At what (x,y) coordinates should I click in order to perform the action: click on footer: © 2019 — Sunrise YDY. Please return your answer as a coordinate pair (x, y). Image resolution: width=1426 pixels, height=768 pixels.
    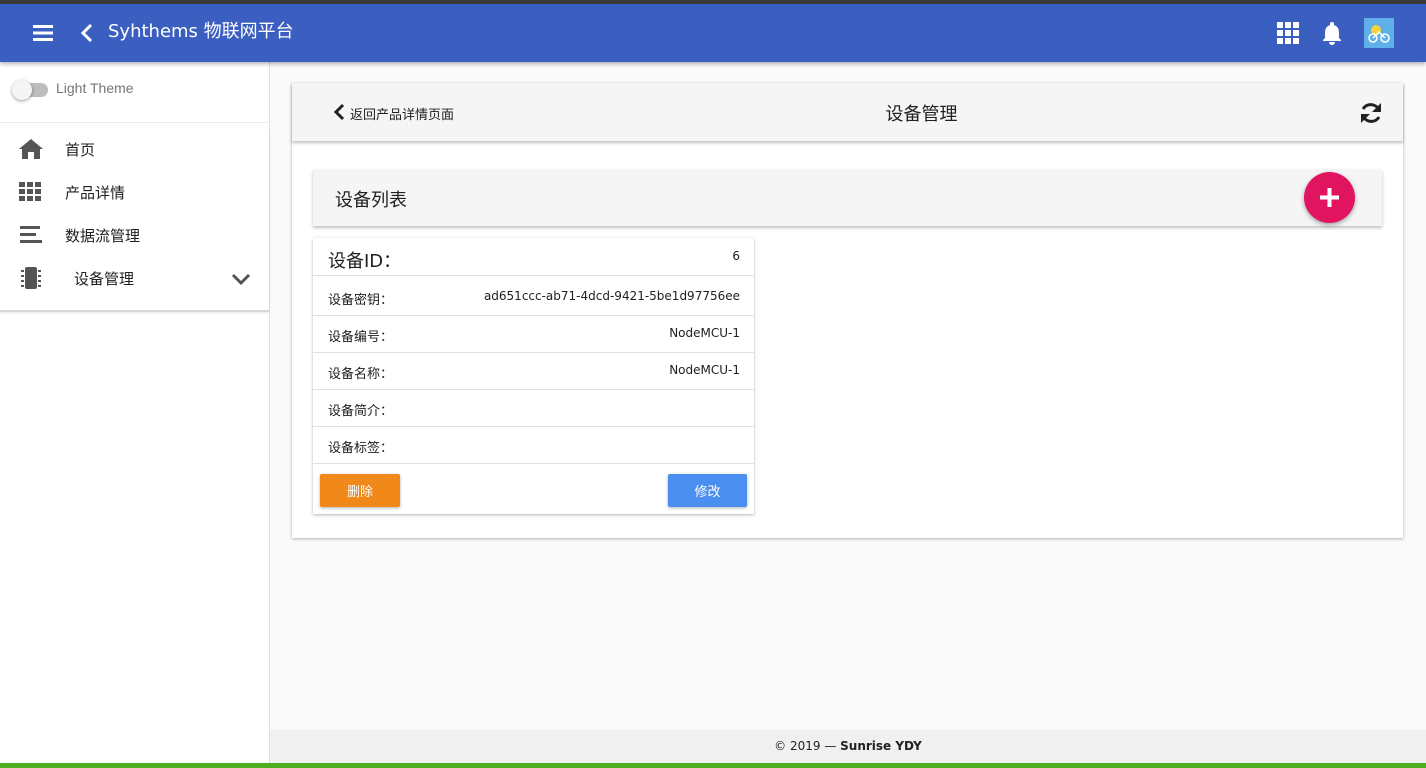
    Looking at the image, I should click on (848, 746).